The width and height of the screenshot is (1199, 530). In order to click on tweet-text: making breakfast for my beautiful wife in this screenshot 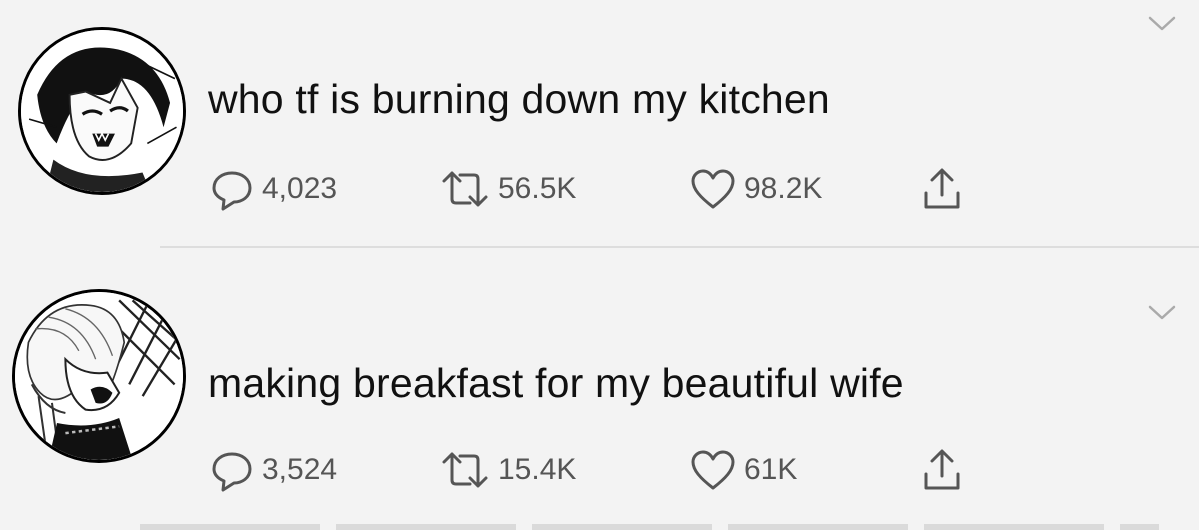, I will do `click(556, 383)`.